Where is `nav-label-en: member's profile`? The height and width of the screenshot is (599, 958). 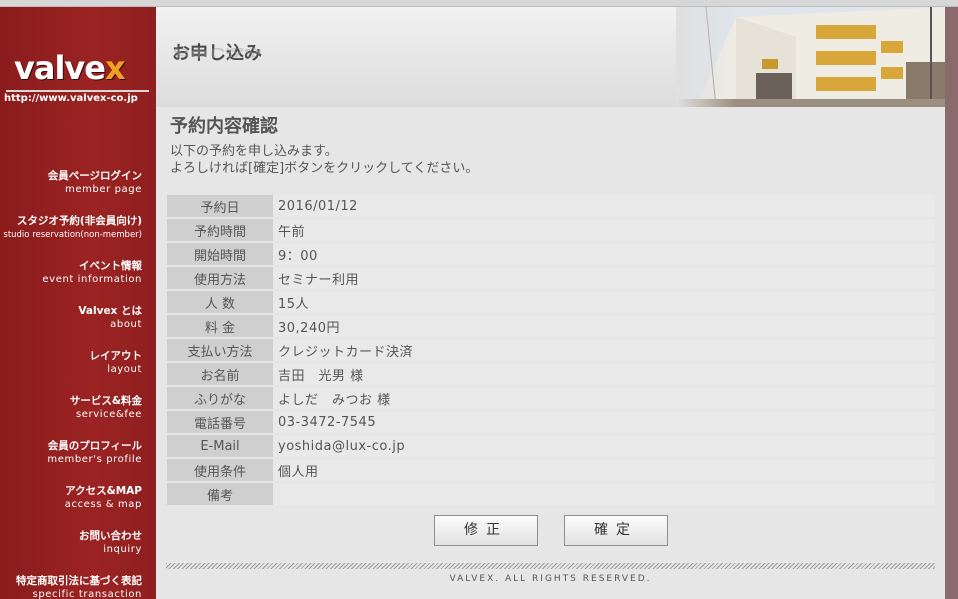 nav-label-en: member's profile is located at coordinates (94, 459).